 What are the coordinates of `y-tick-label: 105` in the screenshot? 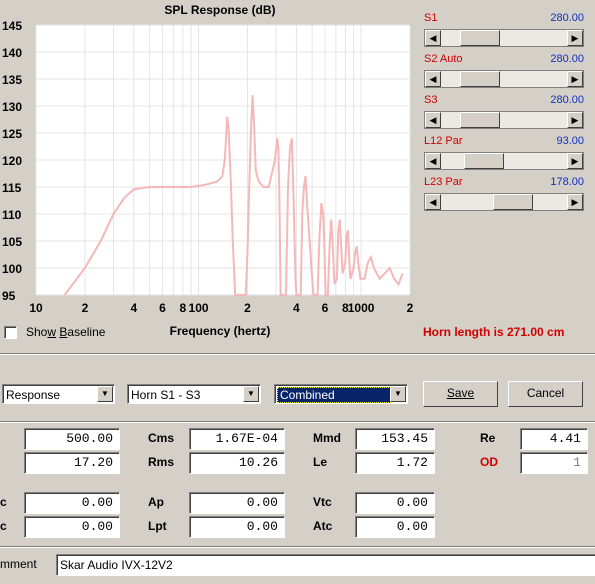 It's located at (12, 242).